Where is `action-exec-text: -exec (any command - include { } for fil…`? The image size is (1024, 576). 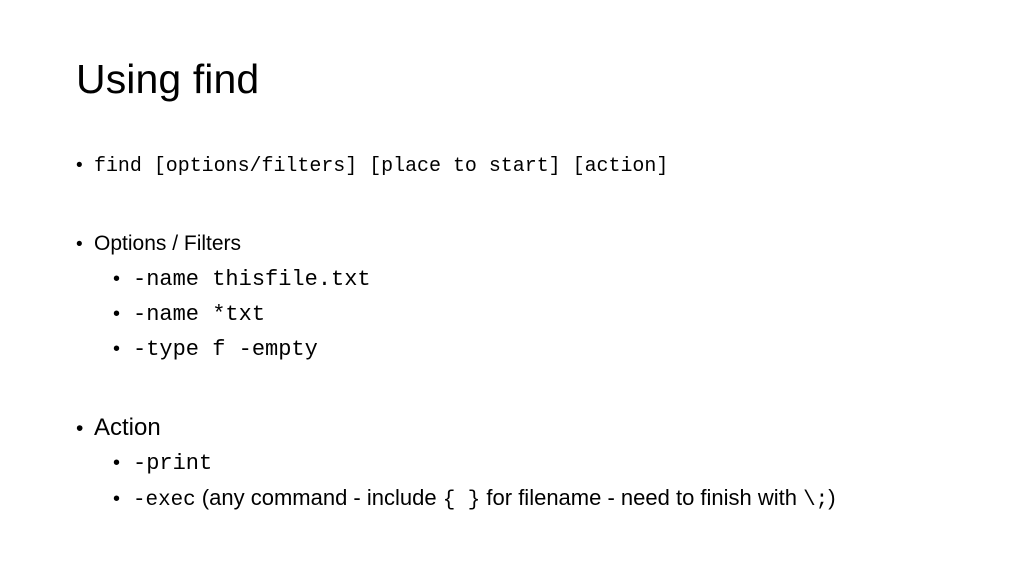
action-exec-text: -exec (any command - include { } for fil… is located at coordinates (484, 499).